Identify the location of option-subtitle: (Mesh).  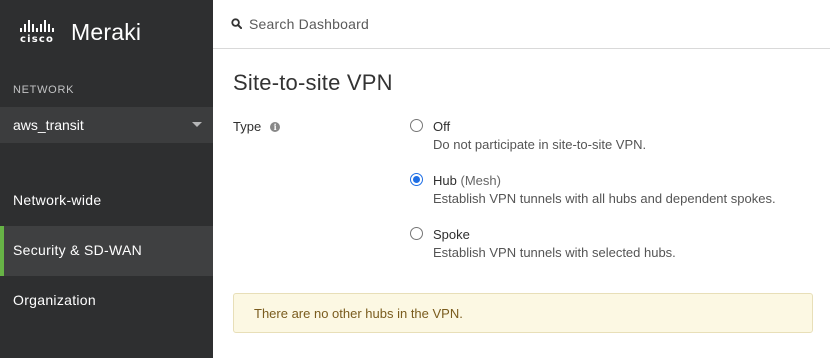
(480, 180).